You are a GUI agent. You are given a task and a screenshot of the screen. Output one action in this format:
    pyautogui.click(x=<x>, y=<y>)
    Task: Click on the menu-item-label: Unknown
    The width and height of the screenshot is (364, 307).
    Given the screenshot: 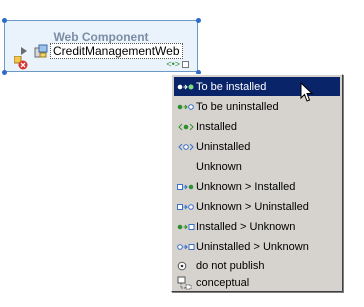 What is the action you would take?
    pyautogui.click(x=219, y=166)
    